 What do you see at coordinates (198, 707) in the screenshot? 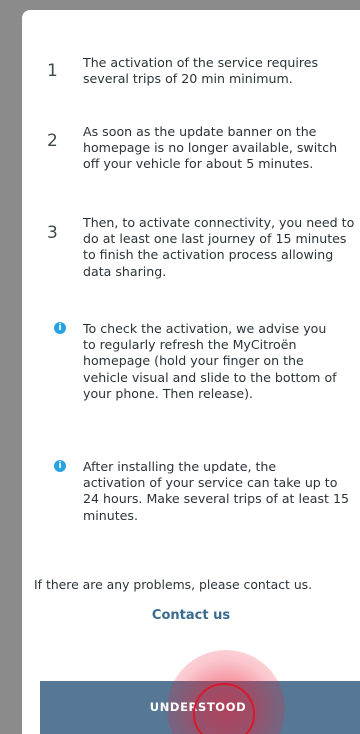
I see `understood-label: UNDERSTOOD` at bounding box center [198, 707].